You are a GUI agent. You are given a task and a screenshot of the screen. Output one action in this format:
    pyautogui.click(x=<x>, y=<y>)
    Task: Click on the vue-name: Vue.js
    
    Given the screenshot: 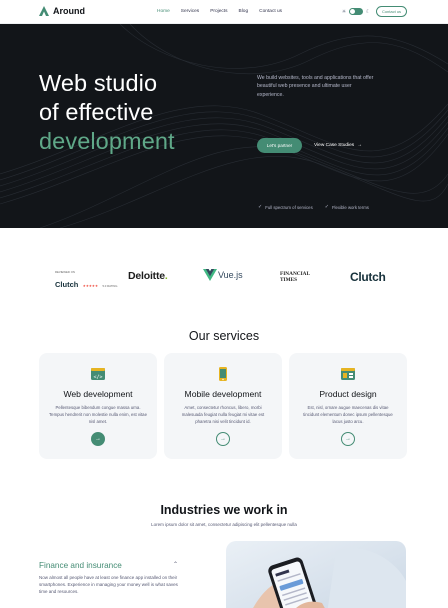 What is the action you would take?
    pyautogui.click(x=230, y=275)
    